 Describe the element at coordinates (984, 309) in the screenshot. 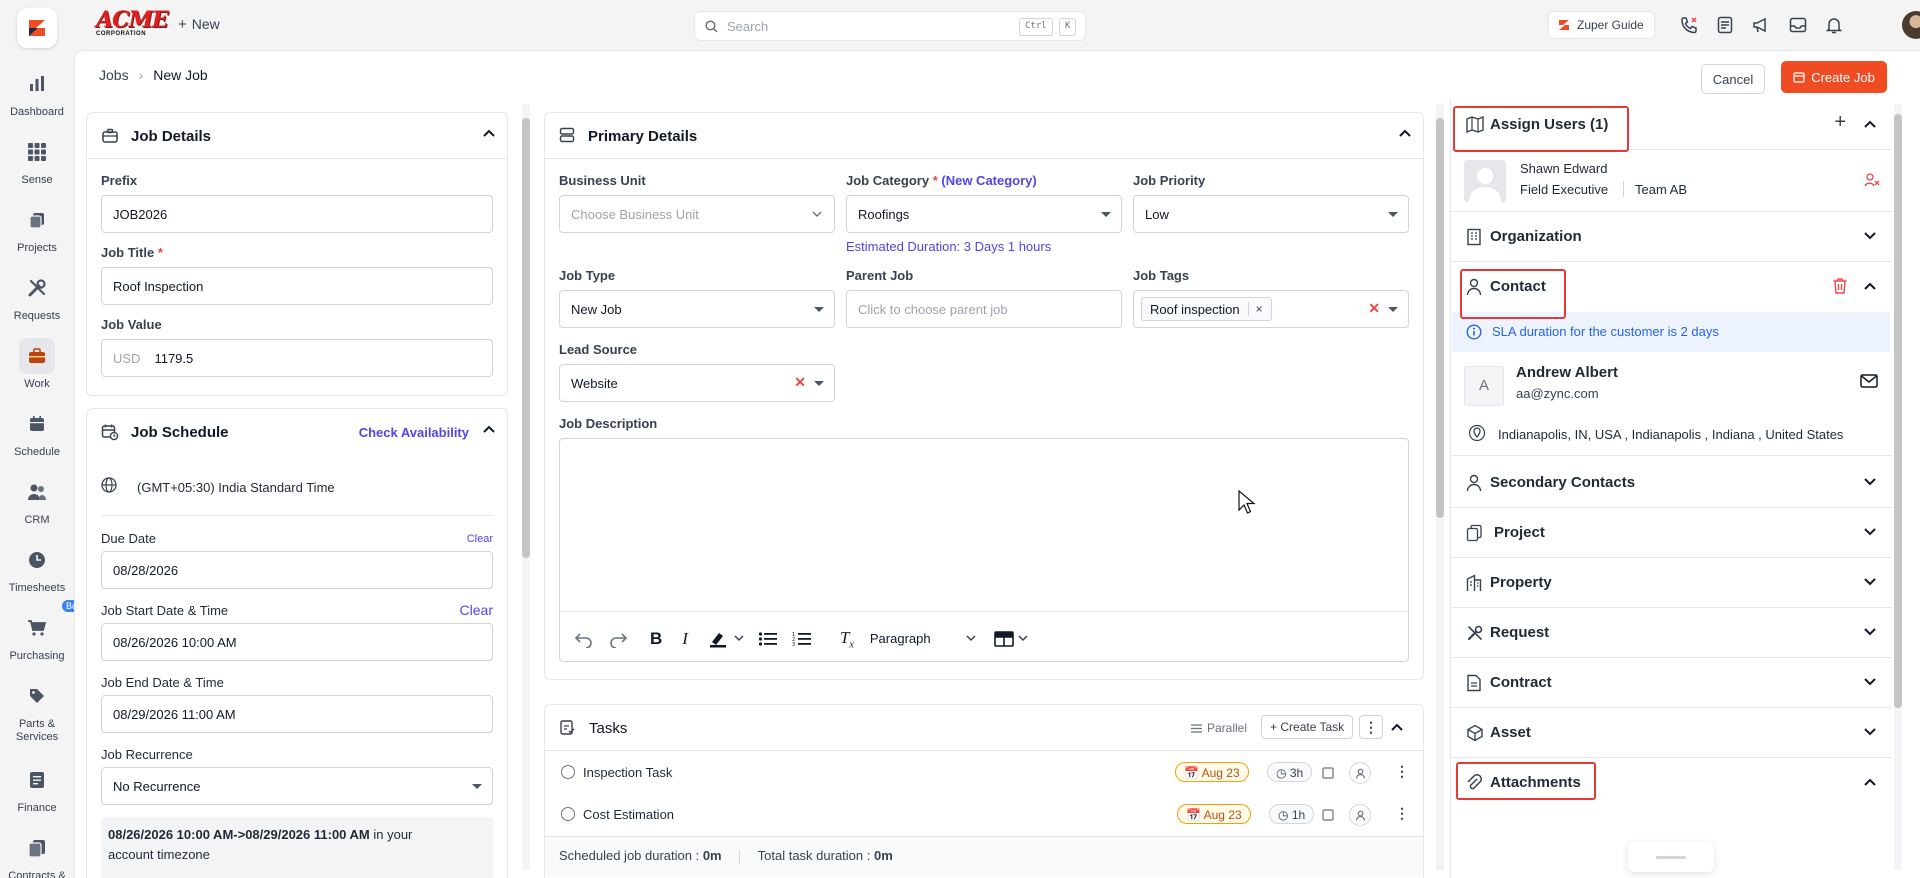

I see `parent-job-input: Click to choose parent job` at that location.